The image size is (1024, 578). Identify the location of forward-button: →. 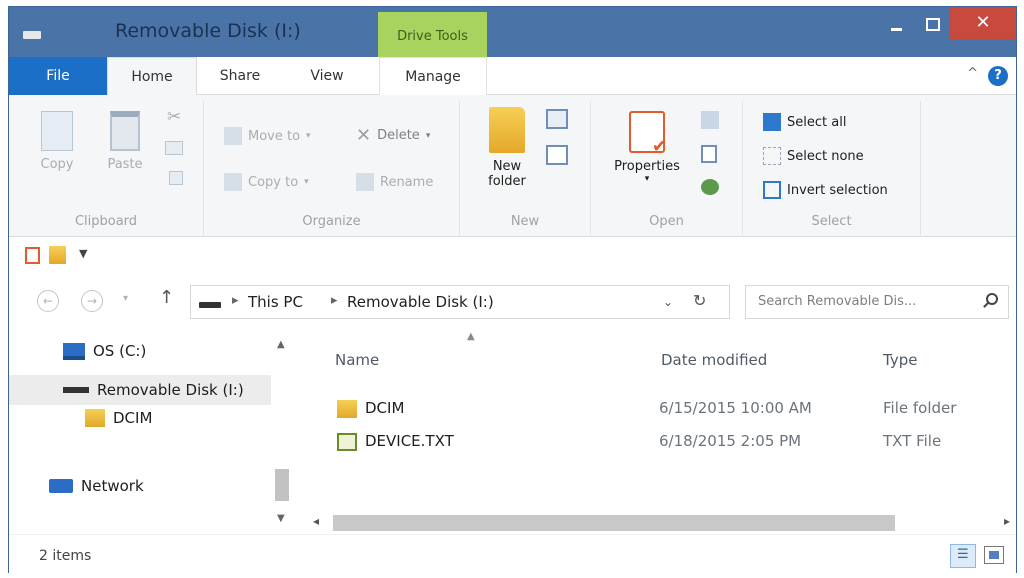
(92, 301).